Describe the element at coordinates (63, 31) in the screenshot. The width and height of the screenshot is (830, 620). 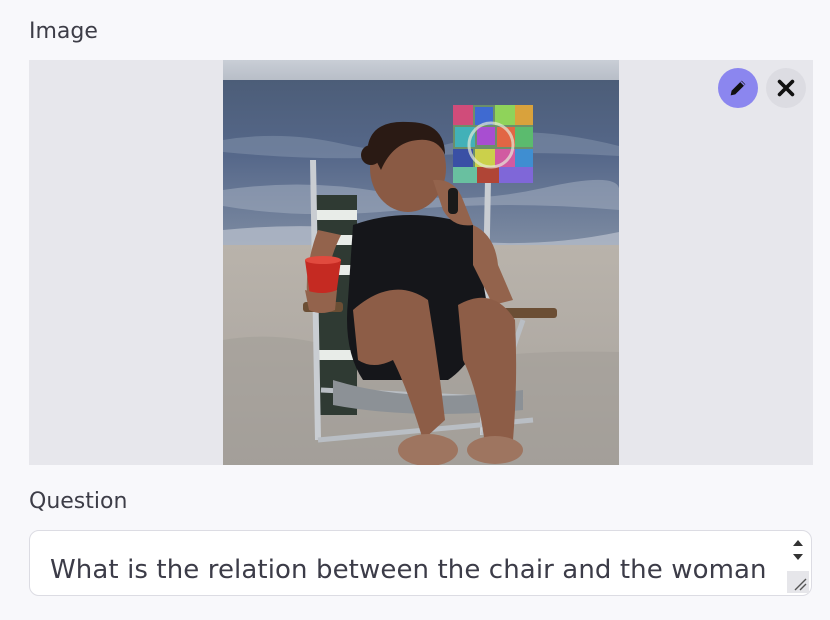
I see `image-section-label: Image` at that location.